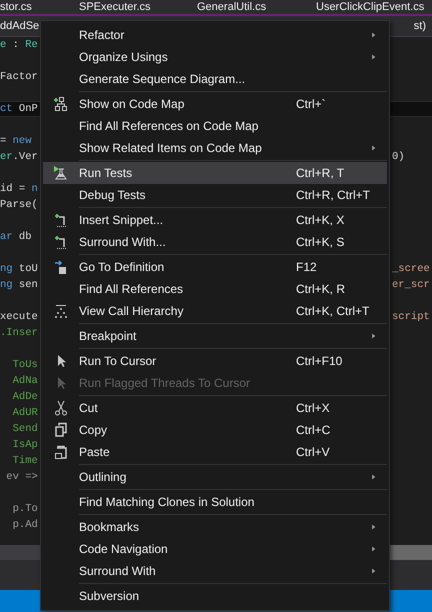 Image resolution: width=432 pixels, height=612 pixels. What do you see at coordinates (411, 285) in the screenshot?
I see `code-text: er_scr` at bounding box center [411, 285].